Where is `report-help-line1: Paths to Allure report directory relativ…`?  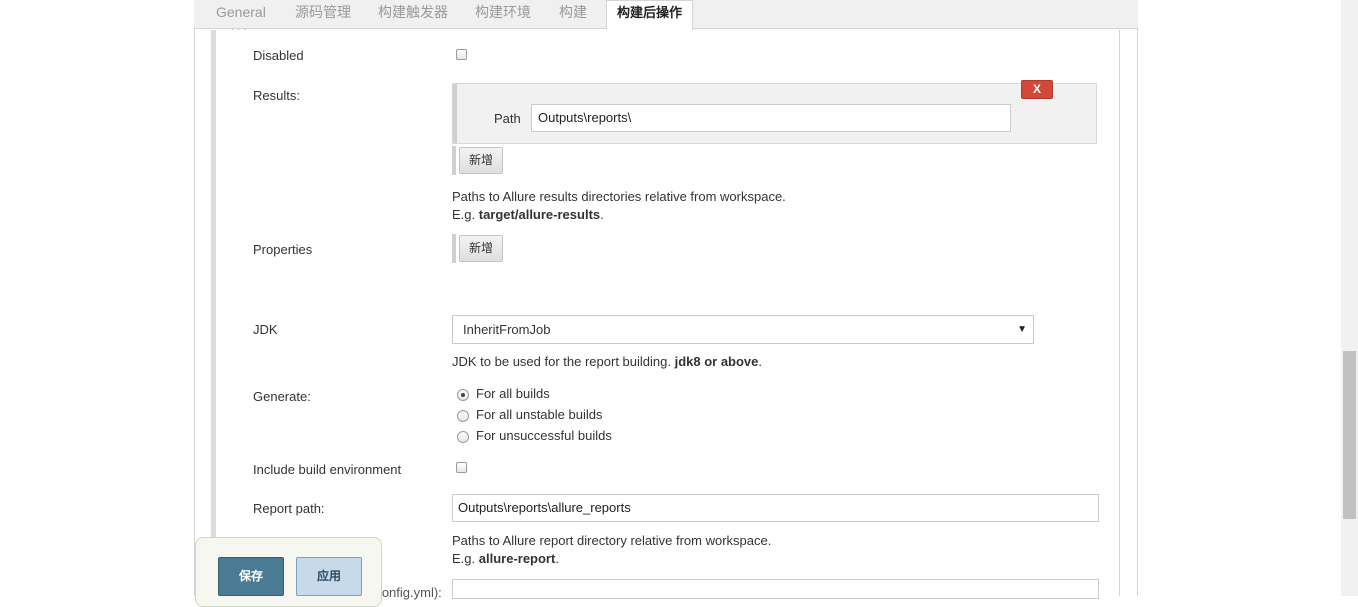 report-help-line1: Paths to Allure report directory relativ… is located at coordinates (612, 540).